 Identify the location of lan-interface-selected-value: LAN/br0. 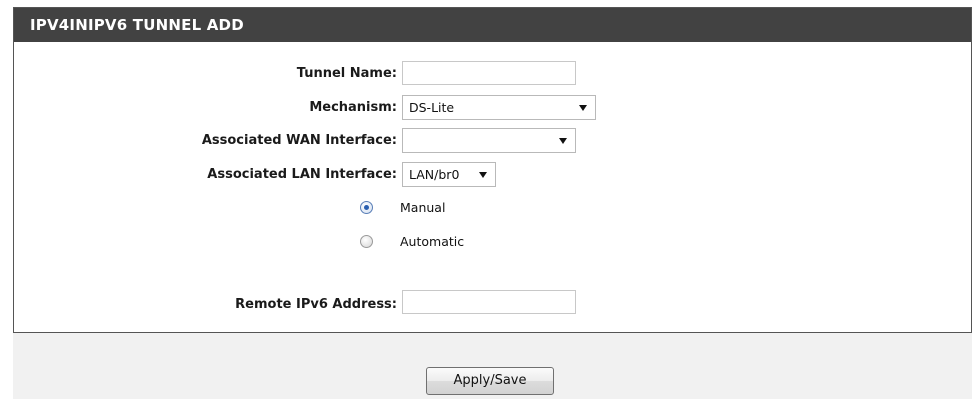
(434, 174).